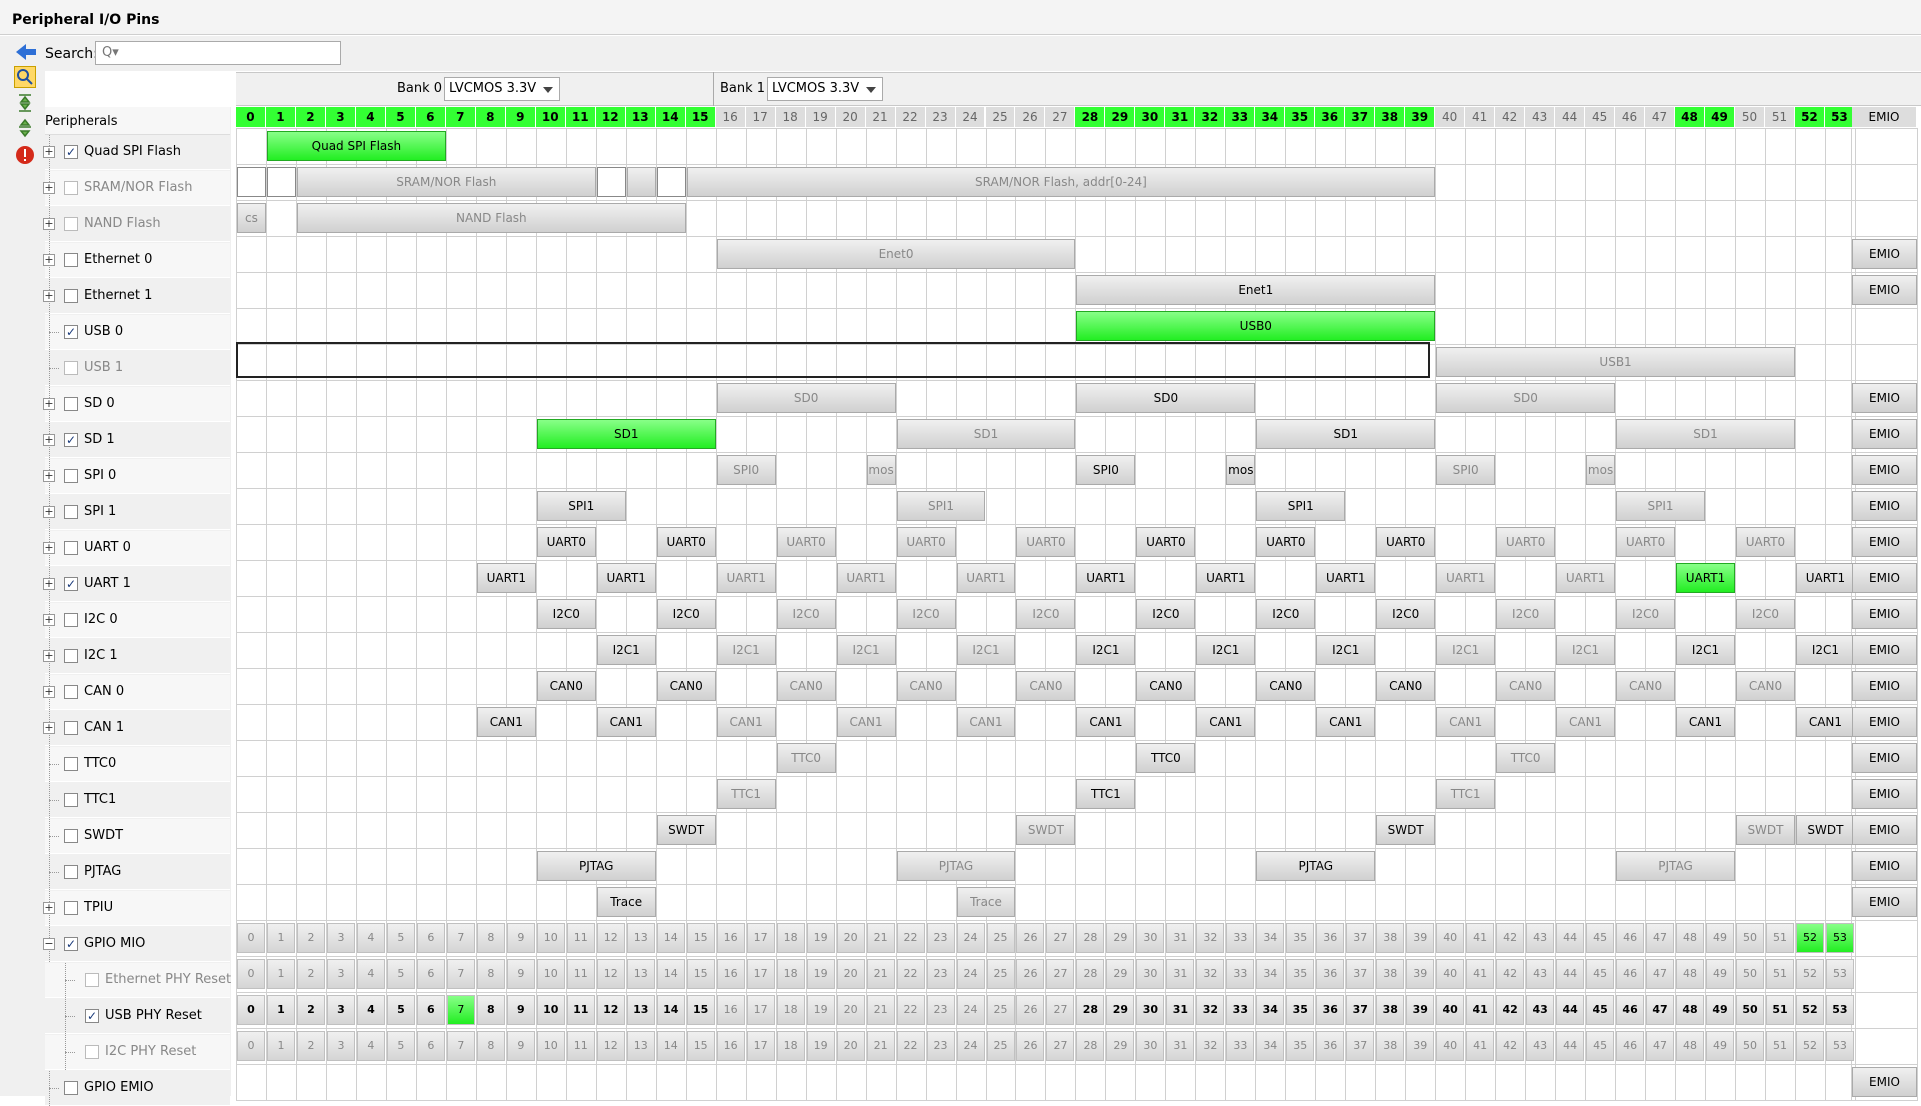 This screenshot has height=1106, width=1921. What do you see at coordinates (137, 800) in the screenshot?
I see `peripheral-row: TTC1` at bounding box center [137, 800].